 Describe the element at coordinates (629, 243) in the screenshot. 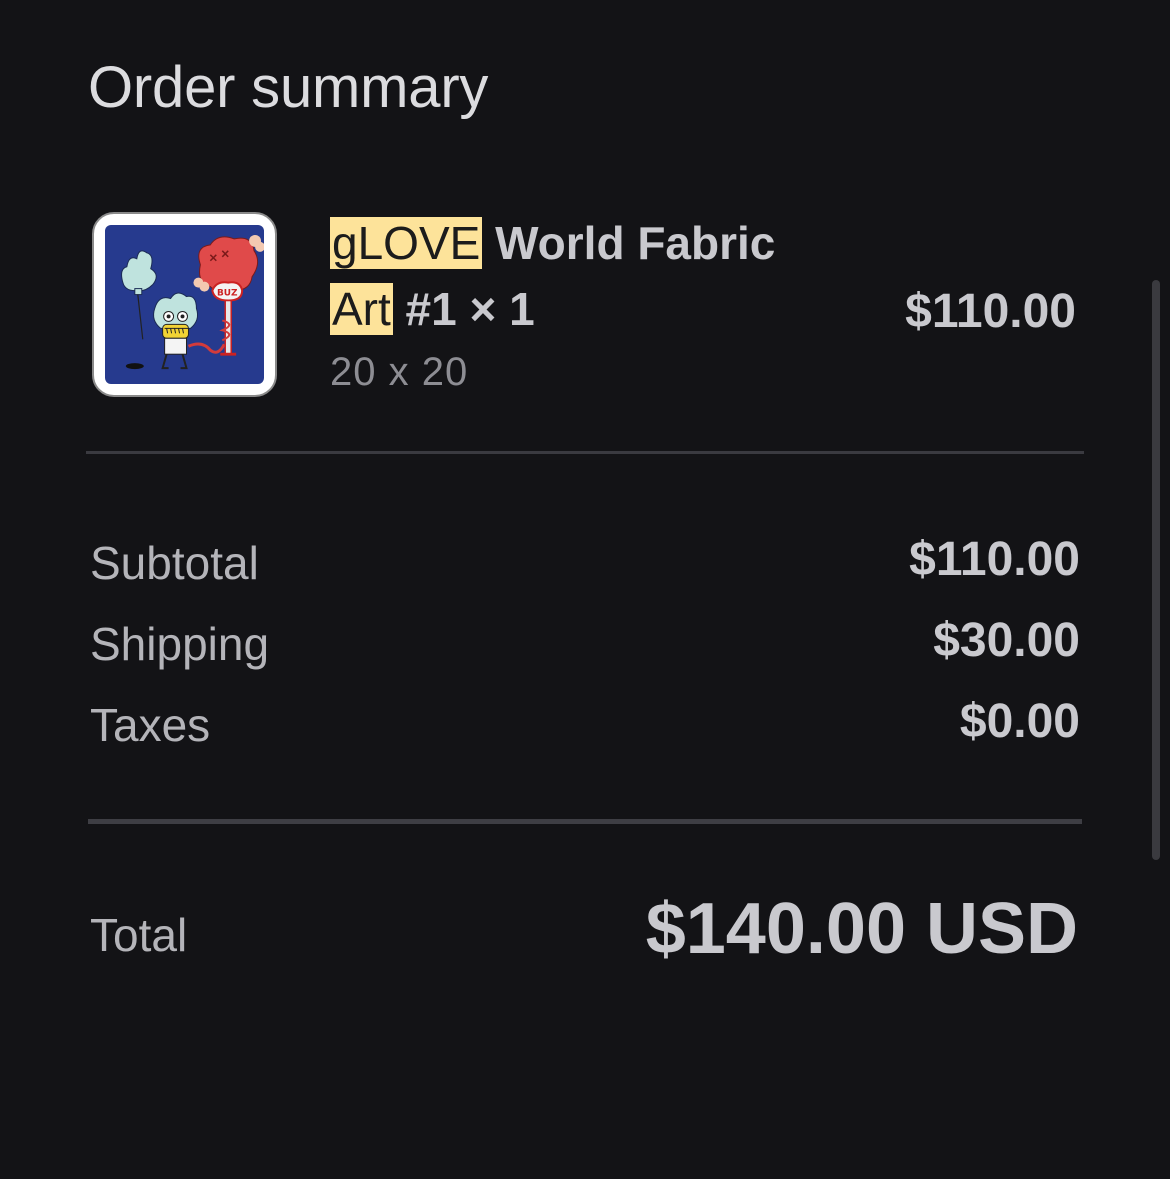

I see `product-name-part: World Fabric` at that location.